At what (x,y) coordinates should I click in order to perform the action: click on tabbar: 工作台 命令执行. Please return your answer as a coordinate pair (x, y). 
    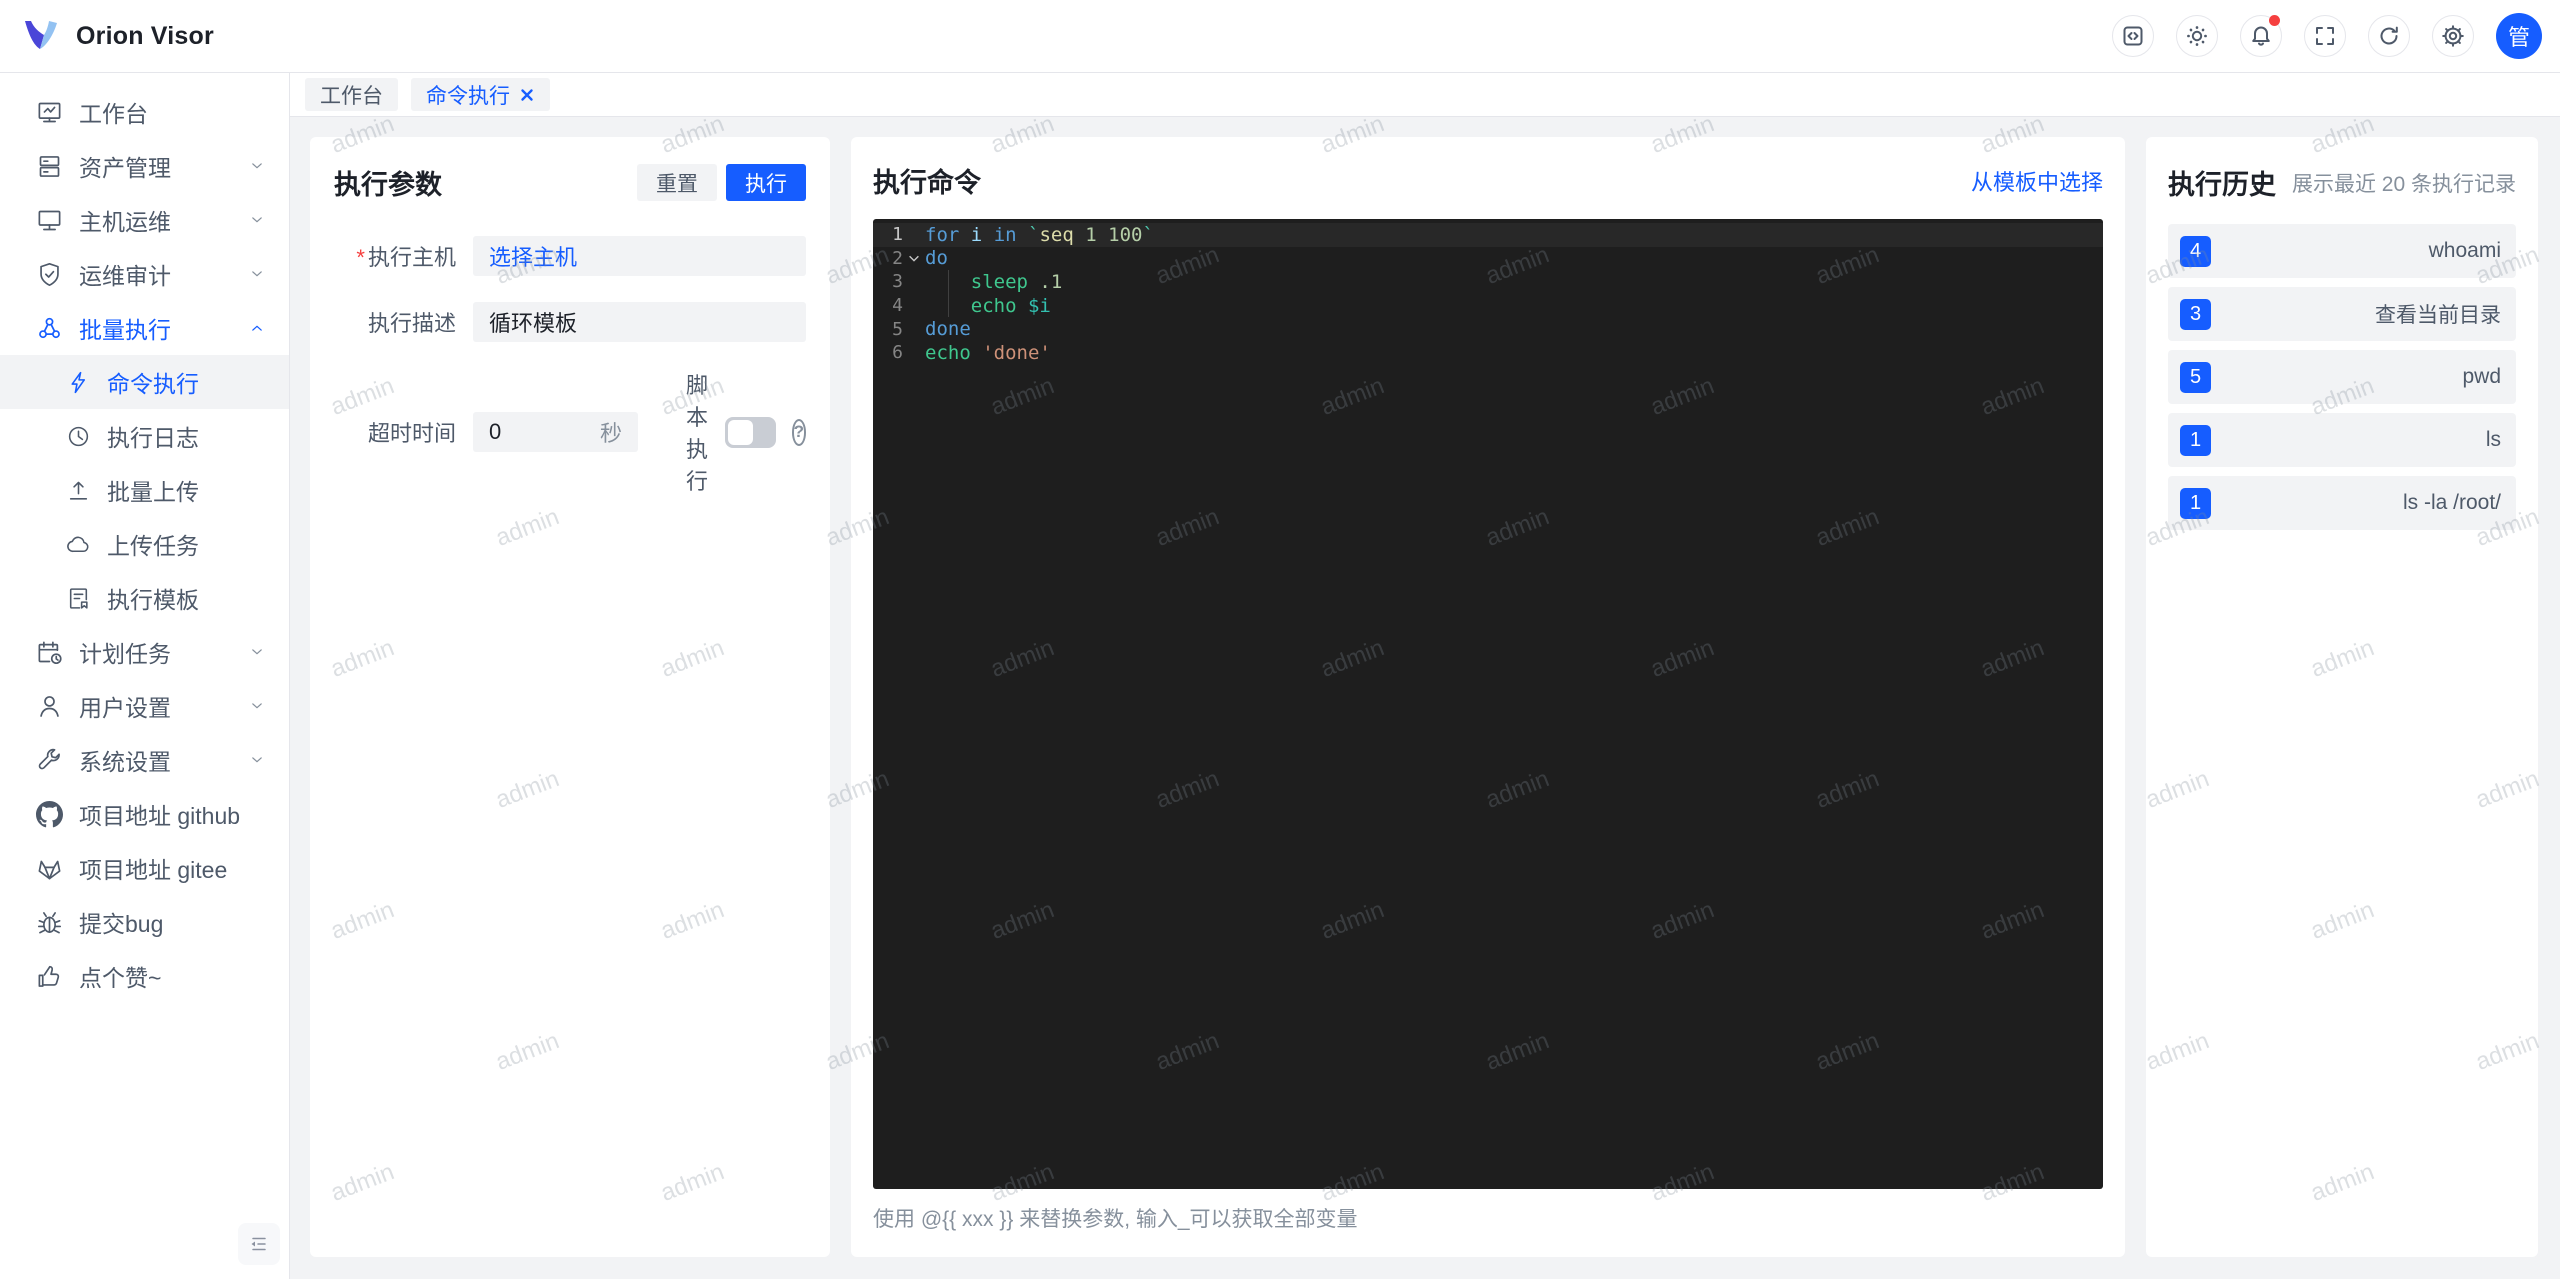
    Looking at the image, I should click on (1425, 95).